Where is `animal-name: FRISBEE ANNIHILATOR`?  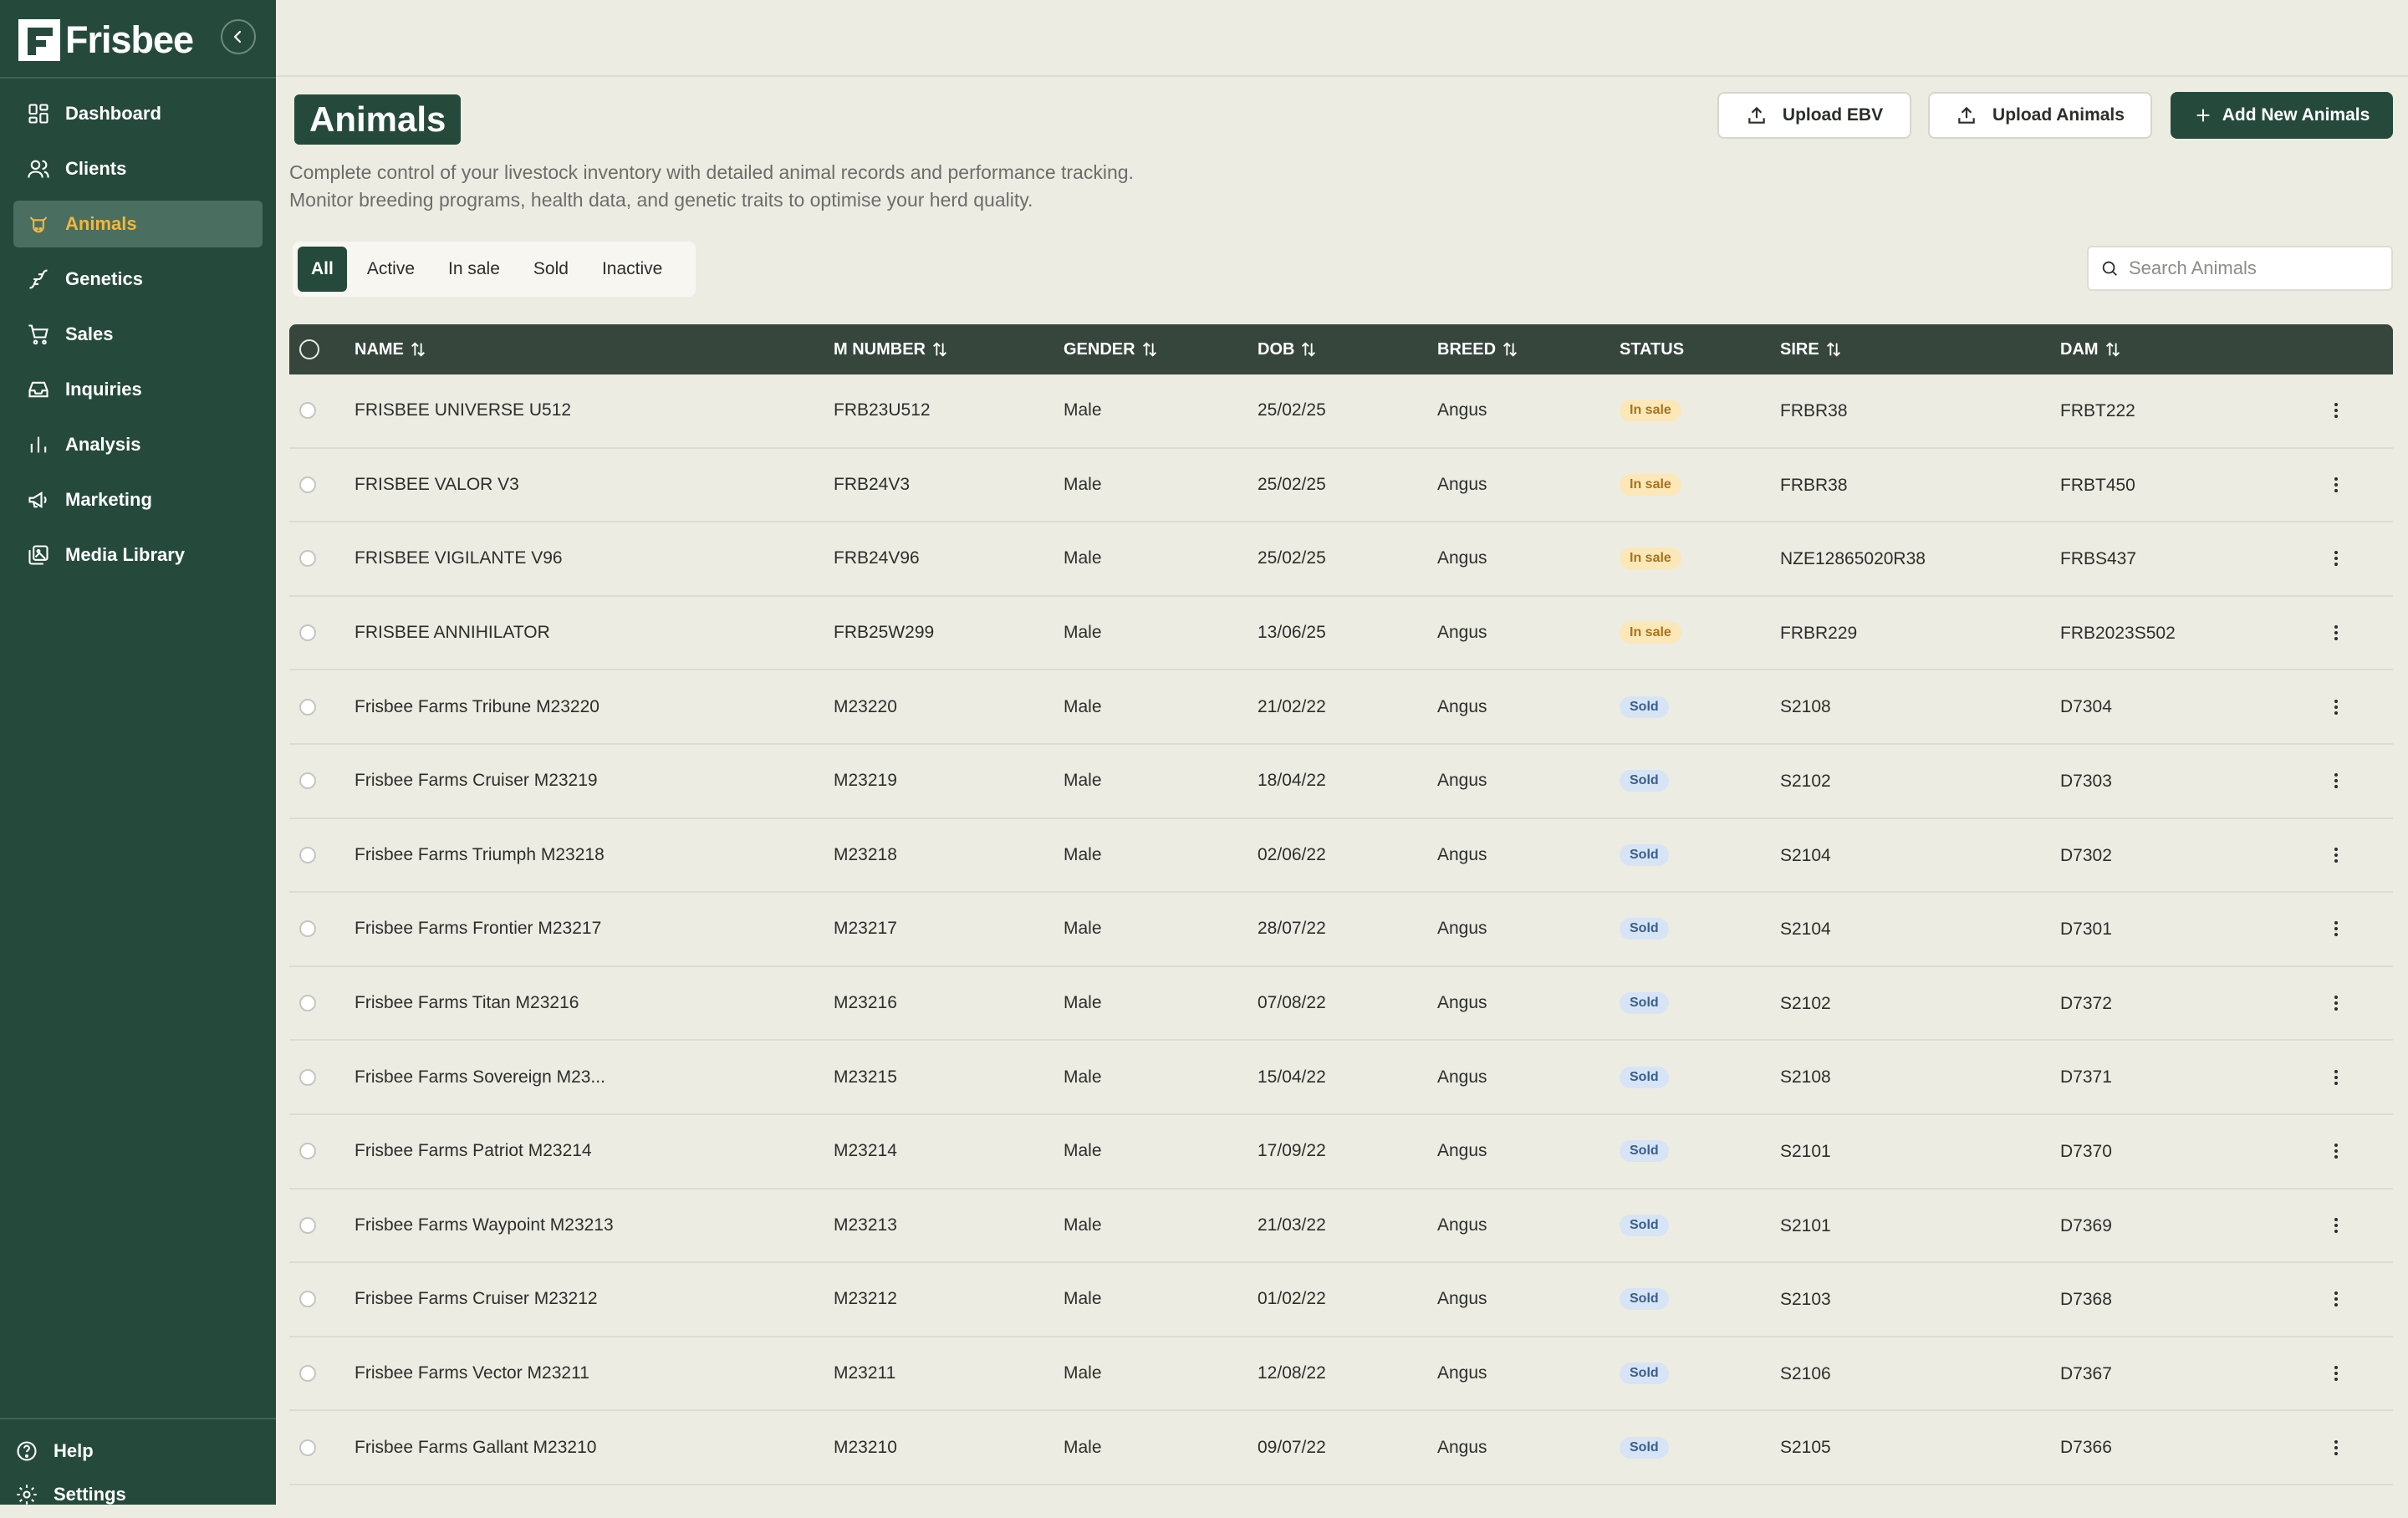 animal-name: FRISBEE ANNIHILATOR is located at coordinates (453, 633).